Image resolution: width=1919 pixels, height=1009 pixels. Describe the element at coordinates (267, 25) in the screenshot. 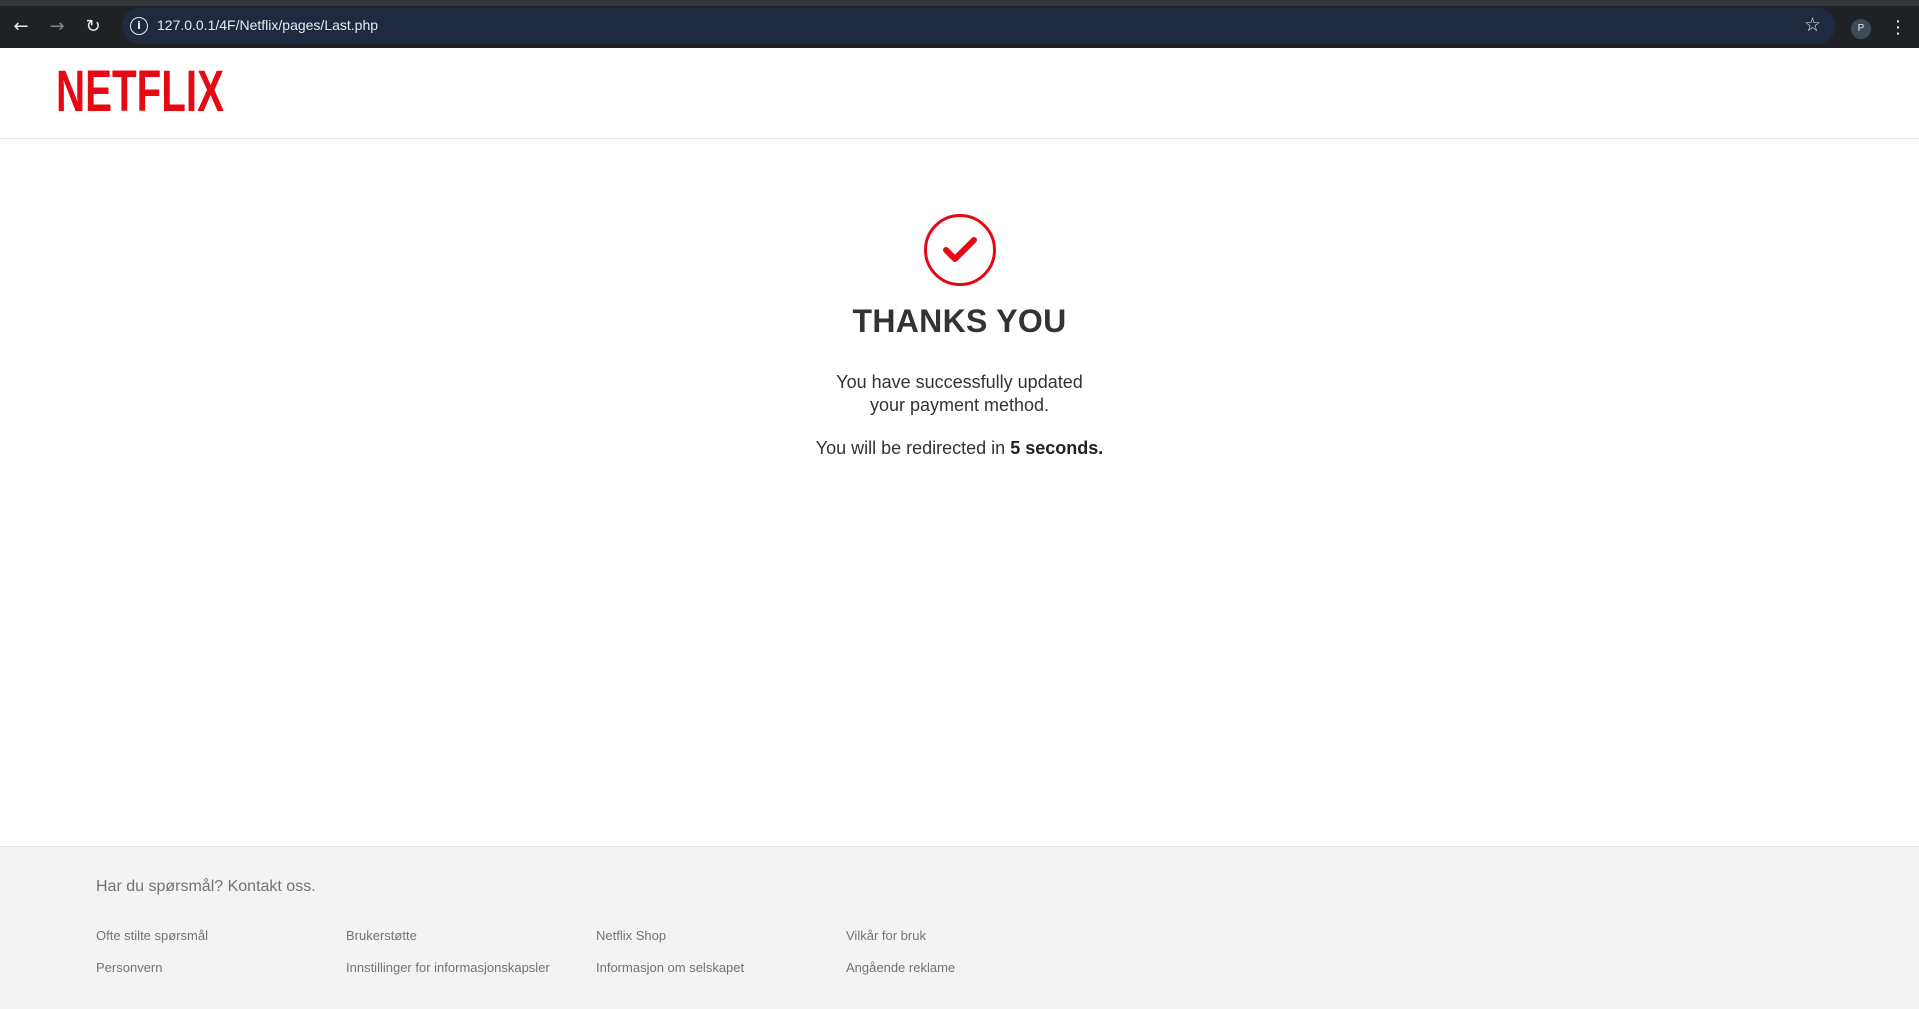

I see `url-text: 127.0.0.1/4F/Netflix/pages/Last.php` at that location.